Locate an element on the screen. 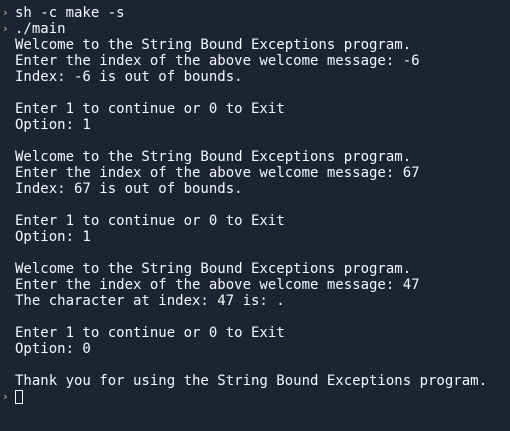  output-line: Index: 67 is out of bounds. is located at coordinates (129, 189).